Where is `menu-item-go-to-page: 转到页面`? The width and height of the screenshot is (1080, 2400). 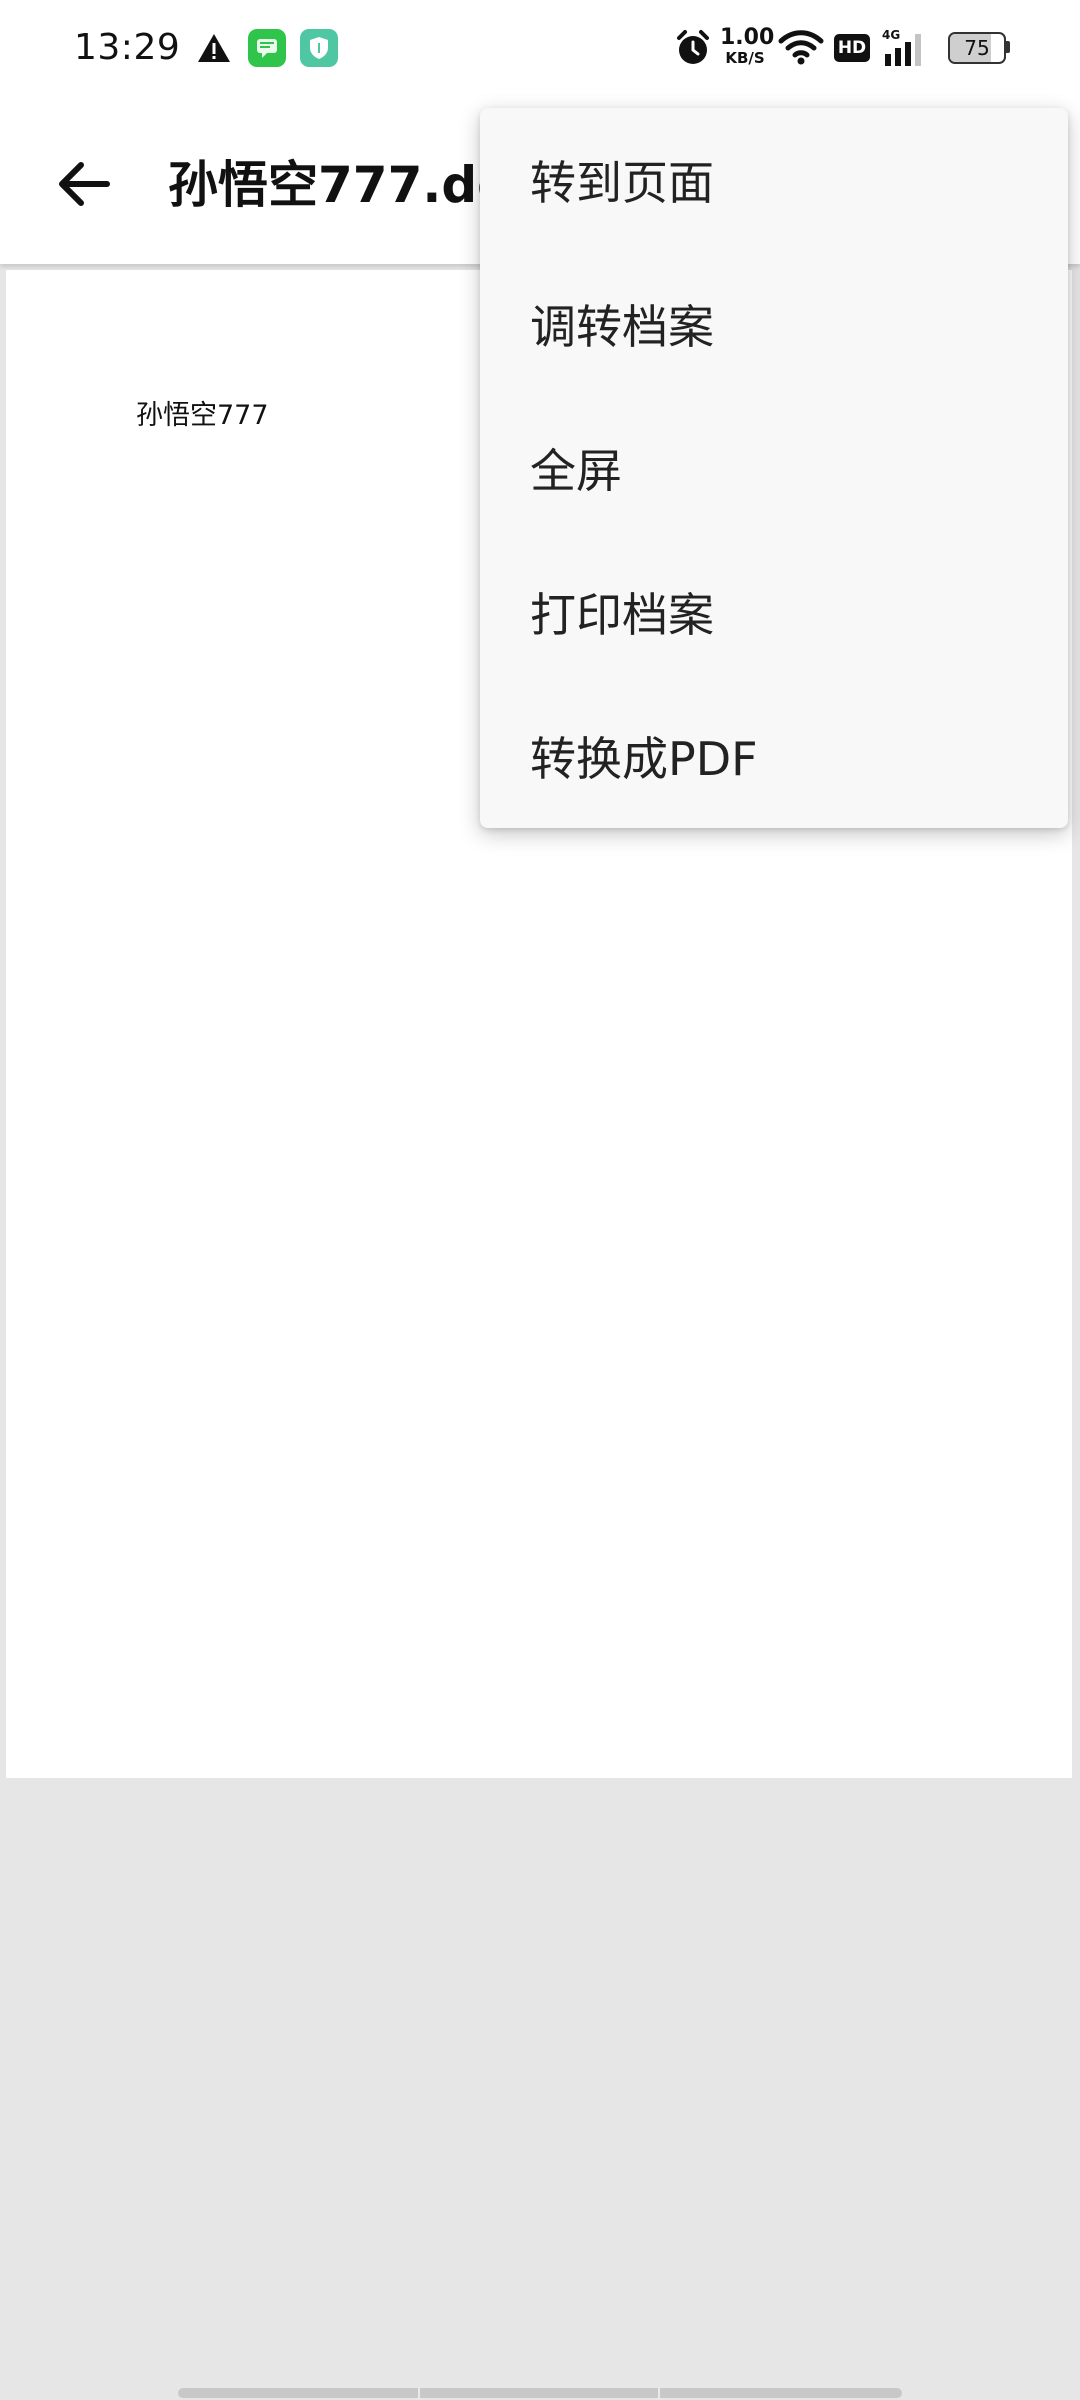
menu-item-go-to-page: 转到页面 is located at coordinates (774, 180).